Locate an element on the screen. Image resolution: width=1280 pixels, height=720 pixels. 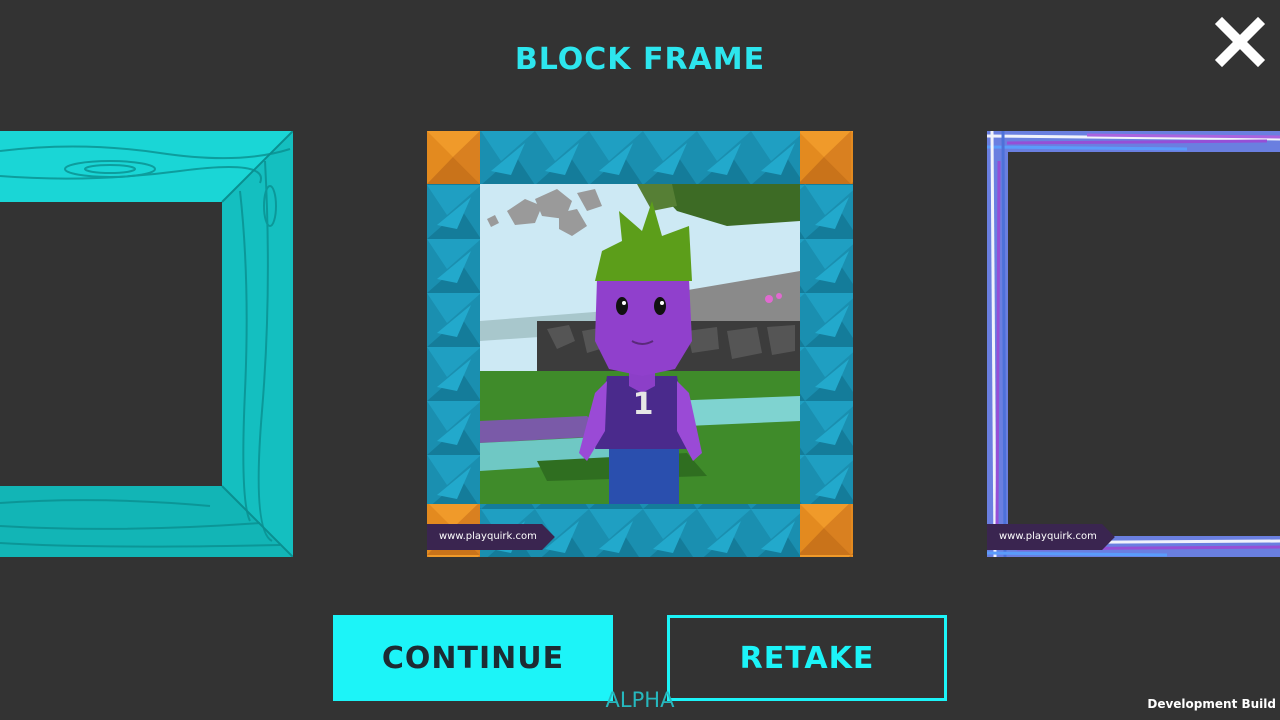
frame-option-wood is located at coordinates (146, 344).